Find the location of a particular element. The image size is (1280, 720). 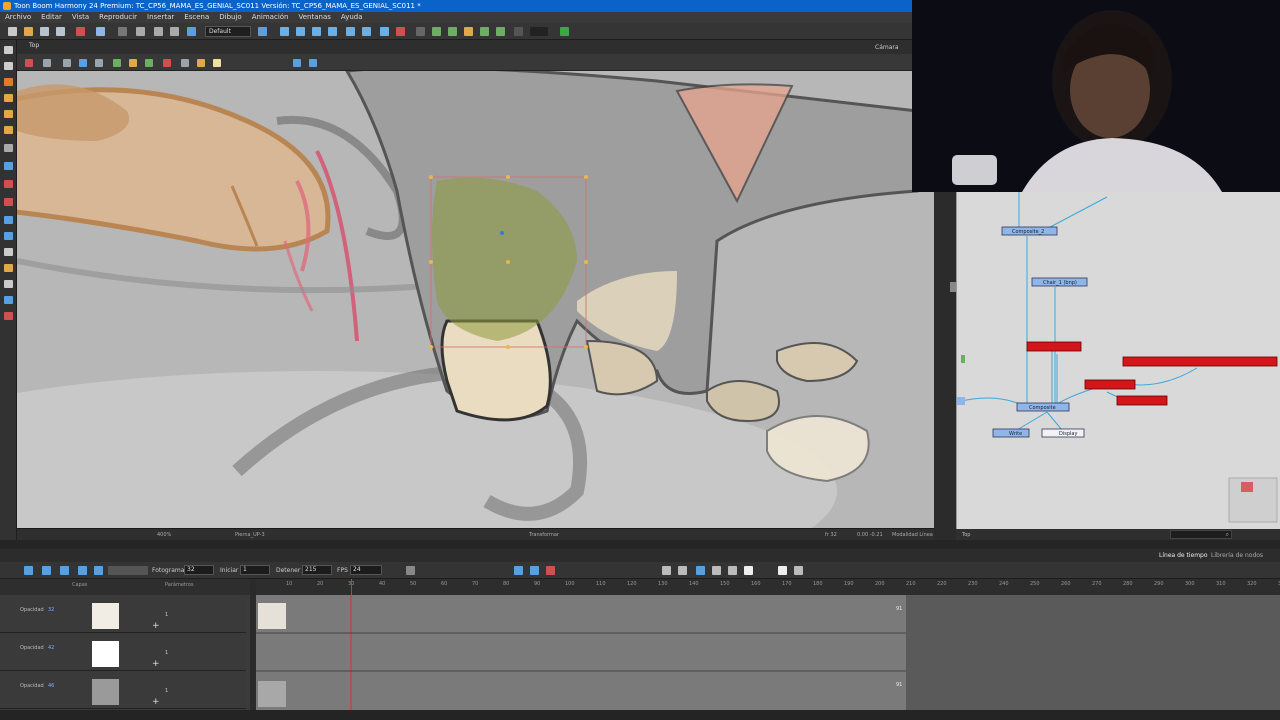

prev-frame-icon is located at coordinates (82, 570).